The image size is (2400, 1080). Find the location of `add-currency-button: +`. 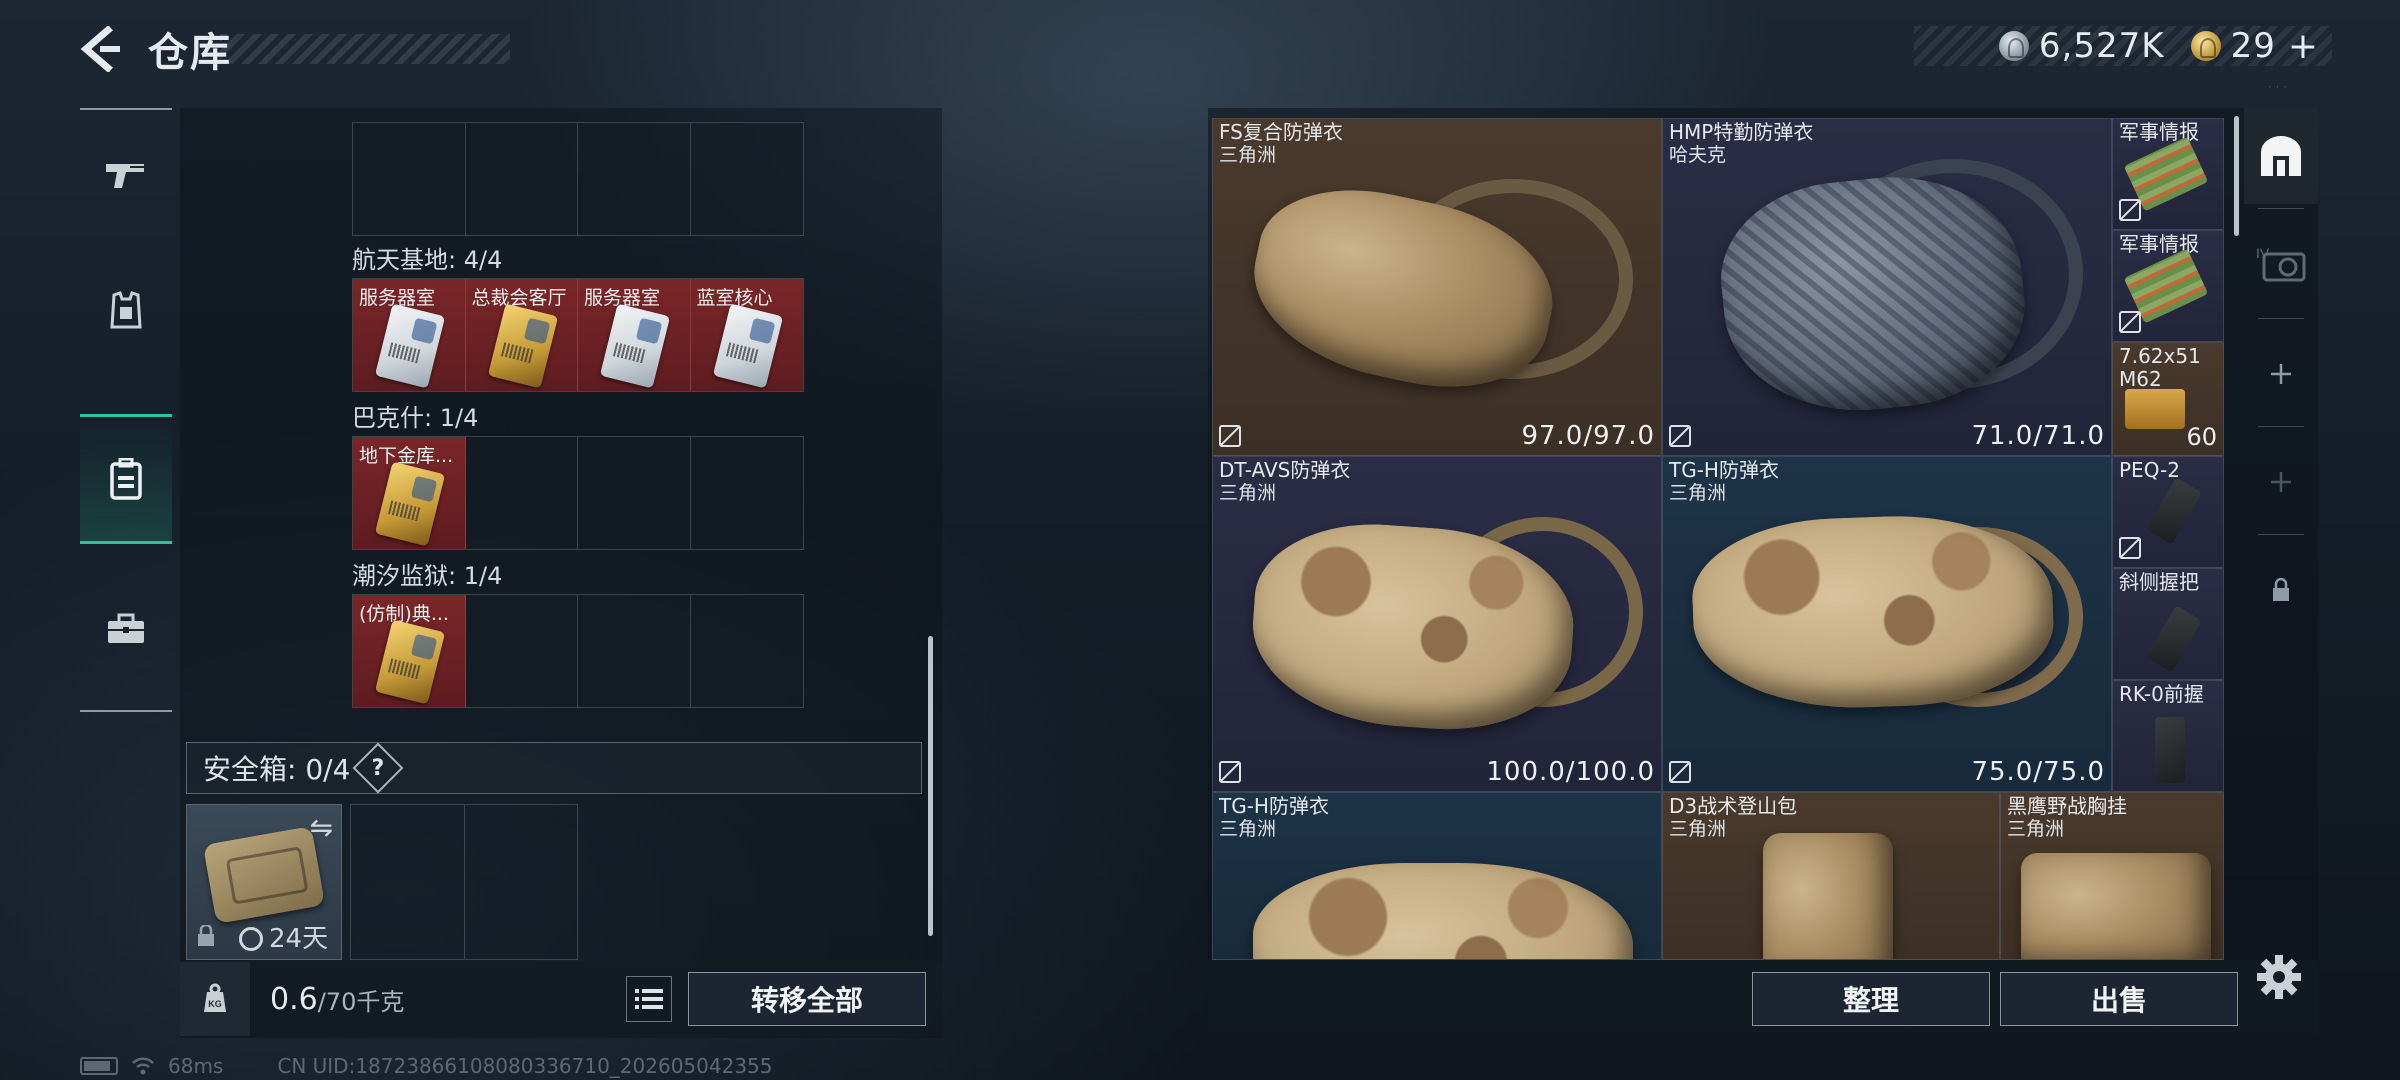

add-currency-button: + is located at coordinates (2303, 46).